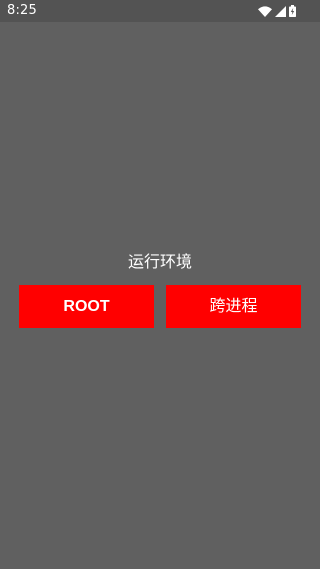 This screenshot has width=320, height=569. I want to click on status-icons, so click(277, 11).